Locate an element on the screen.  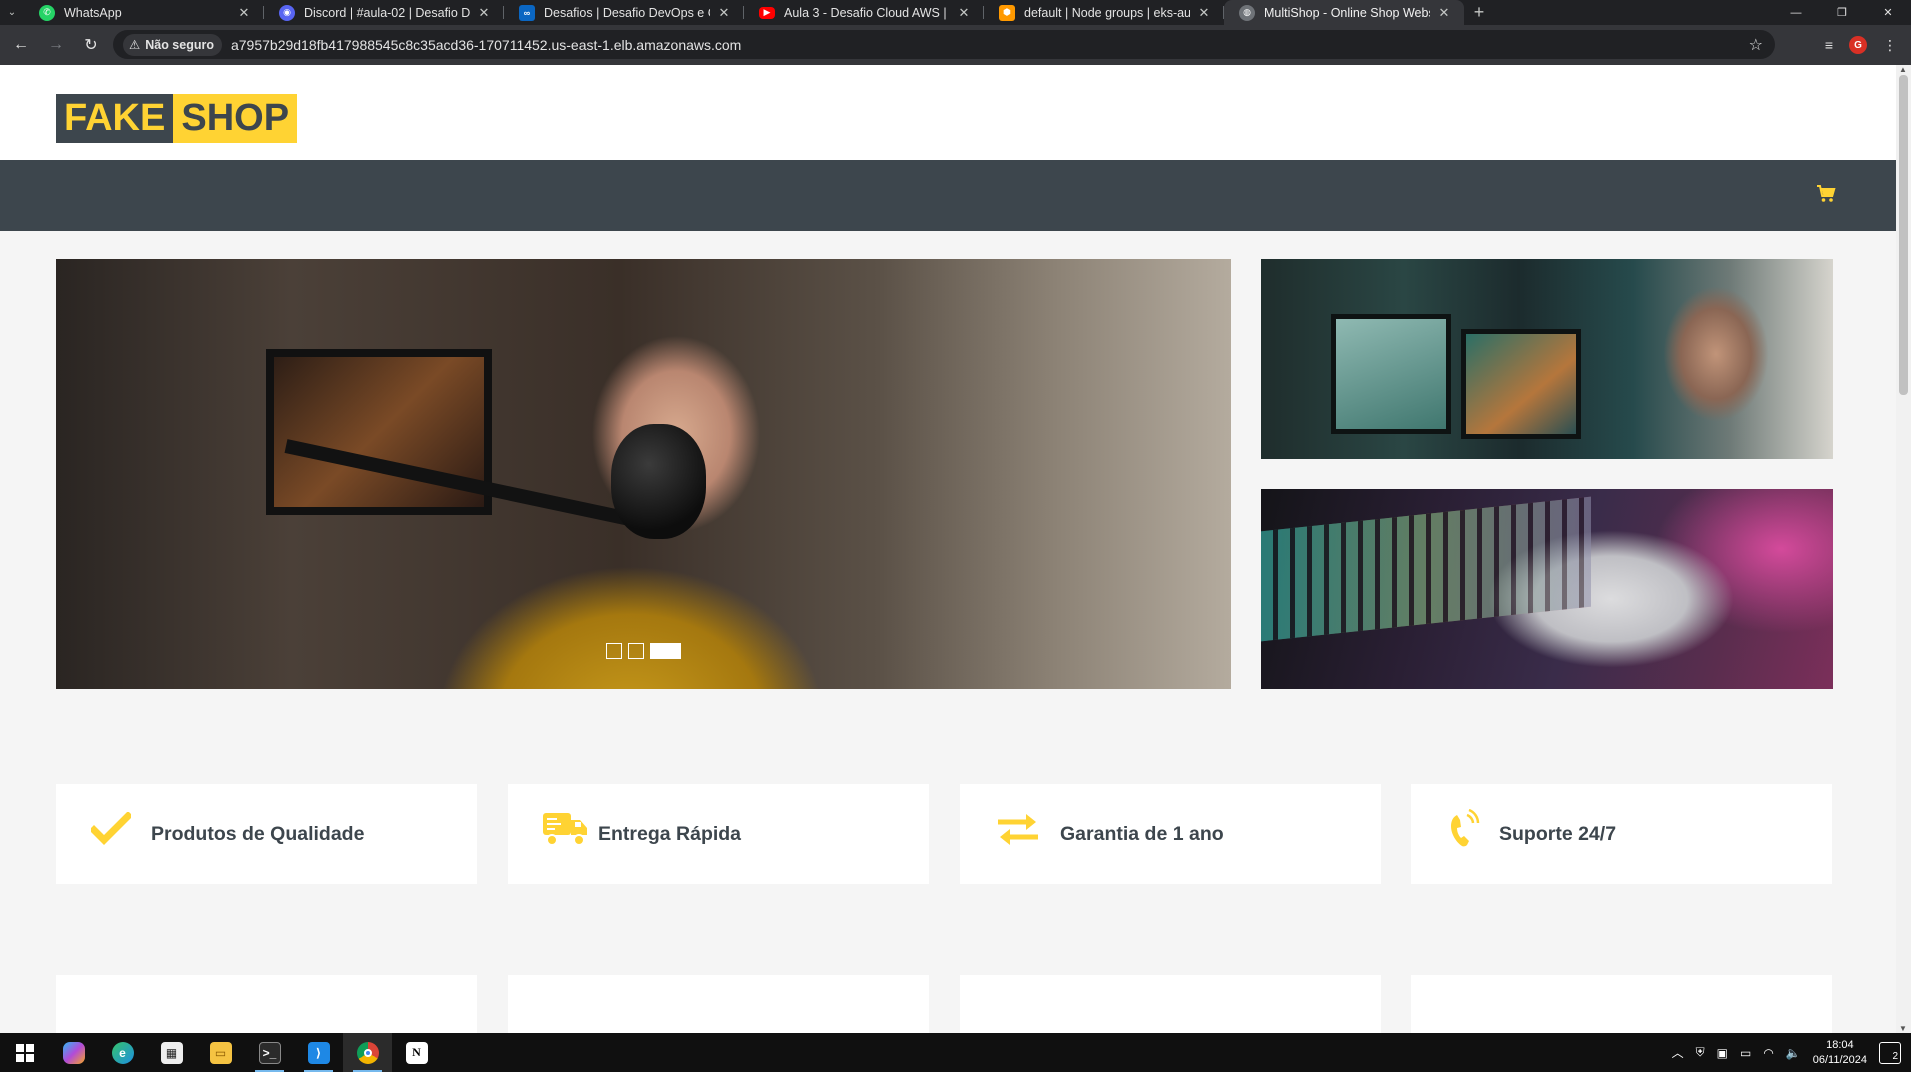
volume-icon: 🔈 is located at coordinates (1793, 1053).